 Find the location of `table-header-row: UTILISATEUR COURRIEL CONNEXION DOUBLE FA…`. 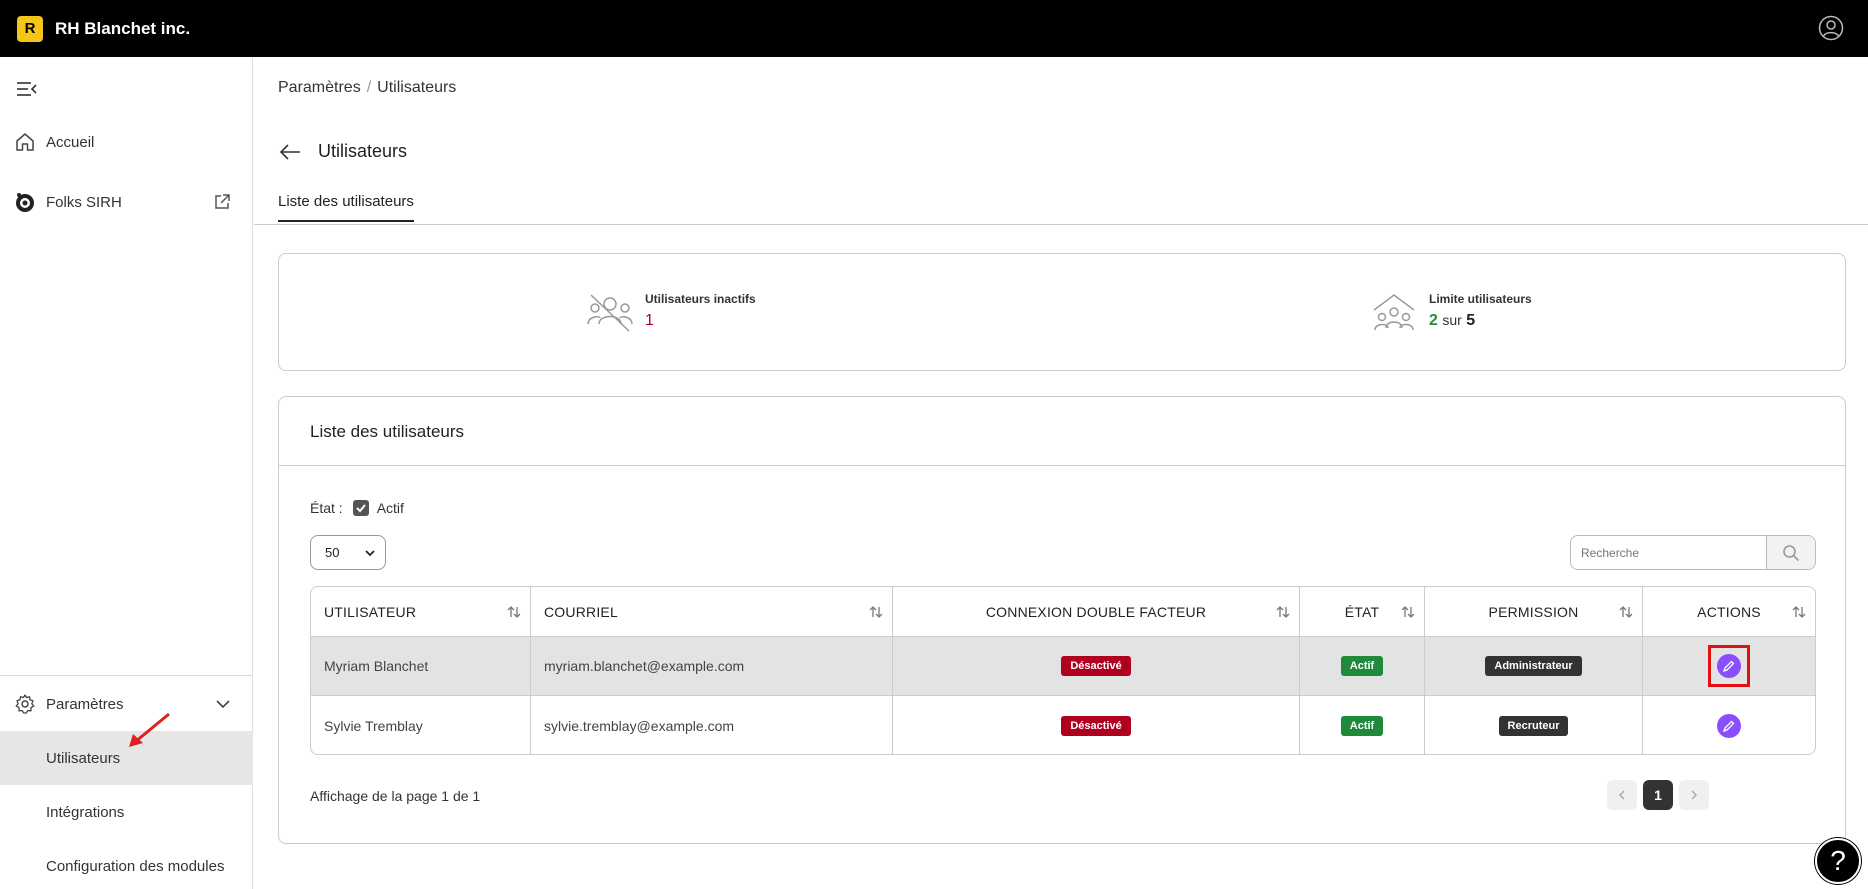

table-header-row: UTILISATEUR COURRIEL CONNEXION DOUBLE FA… is located at coordinates (1063, 612).